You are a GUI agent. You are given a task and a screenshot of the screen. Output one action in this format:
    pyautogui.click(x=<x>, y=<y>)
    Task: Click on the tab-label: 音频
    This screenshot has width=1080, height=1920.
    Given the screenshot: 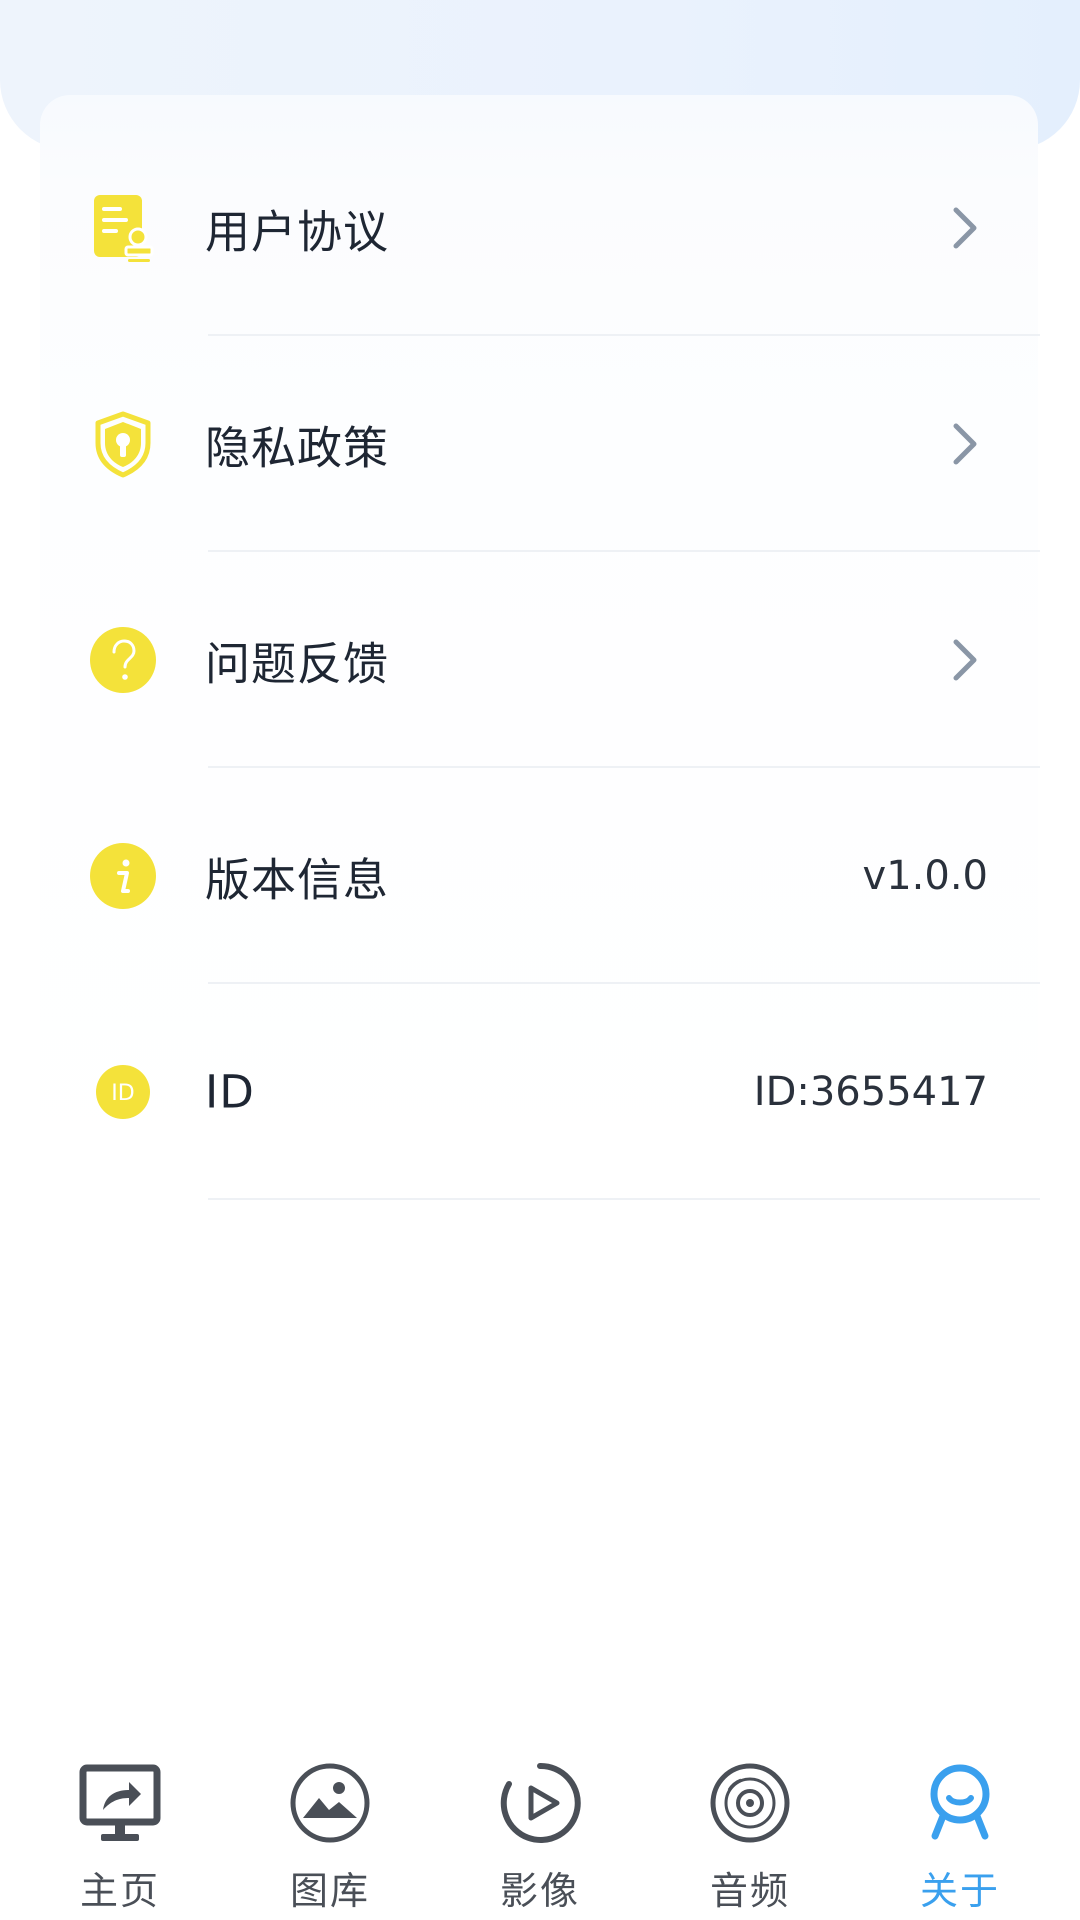 What is the action you would take?
    pyautogui.click(x=749, y=1891)
    